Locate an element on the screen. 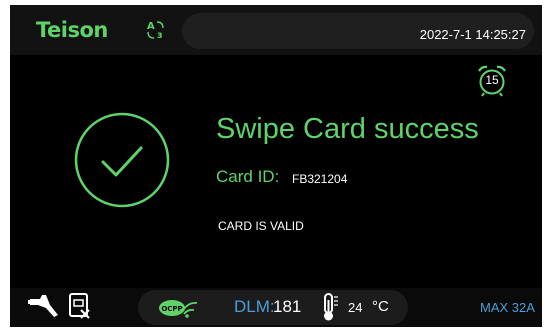 Image resolution: width=550 pixels, height=329 pixels. card-slot-icon is located at coordinates (79, 306).